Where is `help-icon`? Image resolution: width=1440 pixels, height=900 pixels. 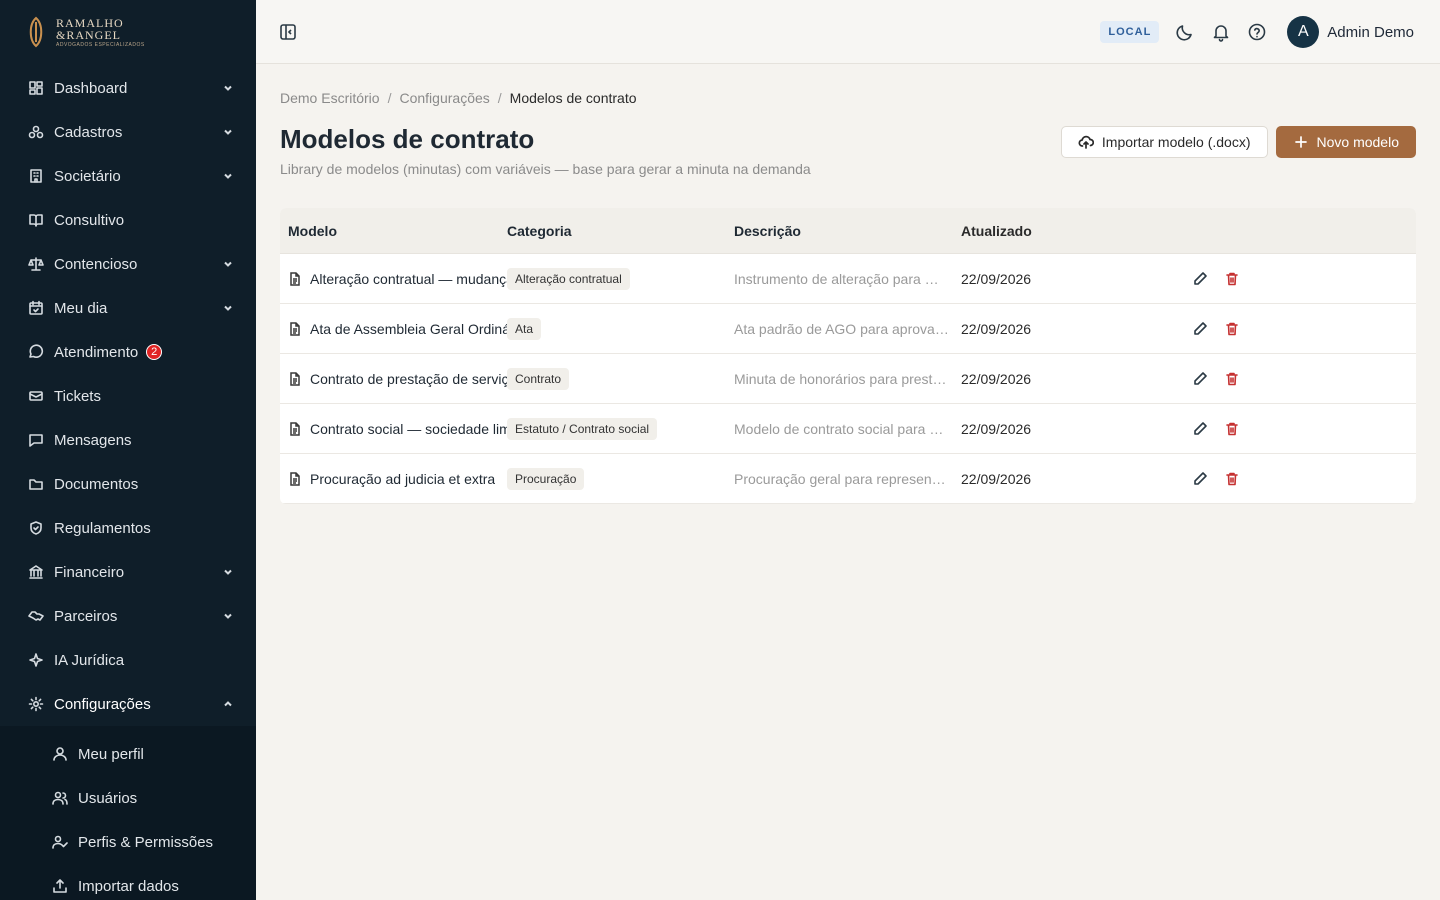 help-icon is located at coordinates (1257, 32).